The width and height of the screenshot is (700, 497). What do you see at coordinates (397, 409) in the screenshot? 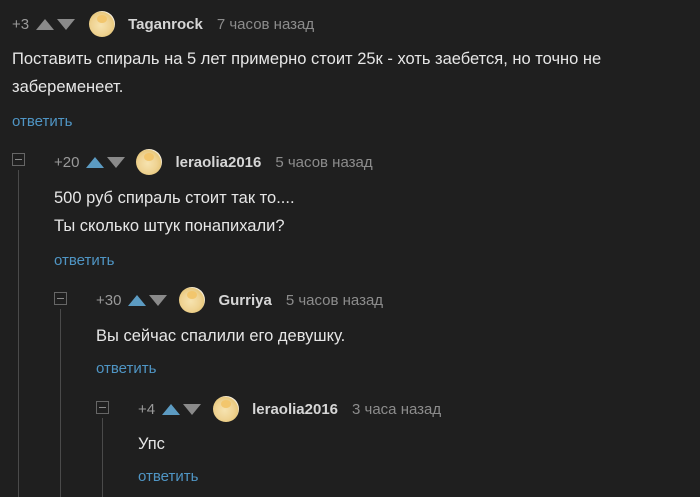
I see `comment-time: 3 часа назад` at bounding box center [397, 409].